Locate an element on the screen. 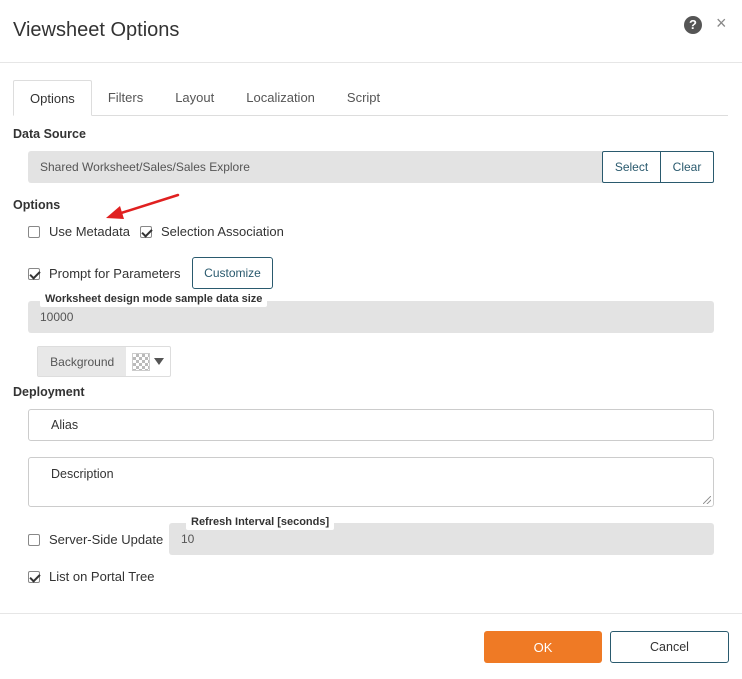  selection-association-label: Selection Association is located at coordinates (222, 231).